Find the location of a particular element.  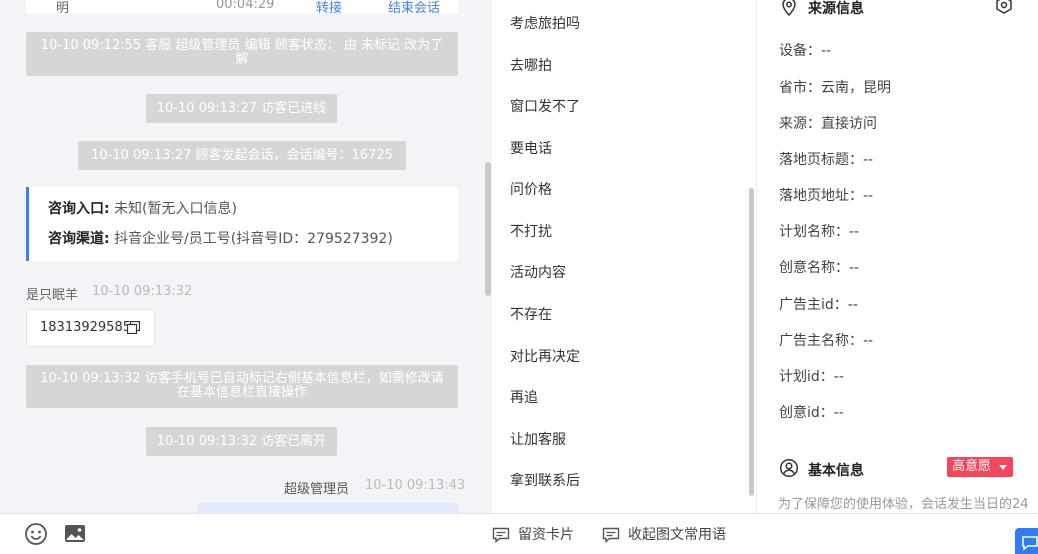

intent-level-label: 高意愿 is located at coordinates (972, 466).